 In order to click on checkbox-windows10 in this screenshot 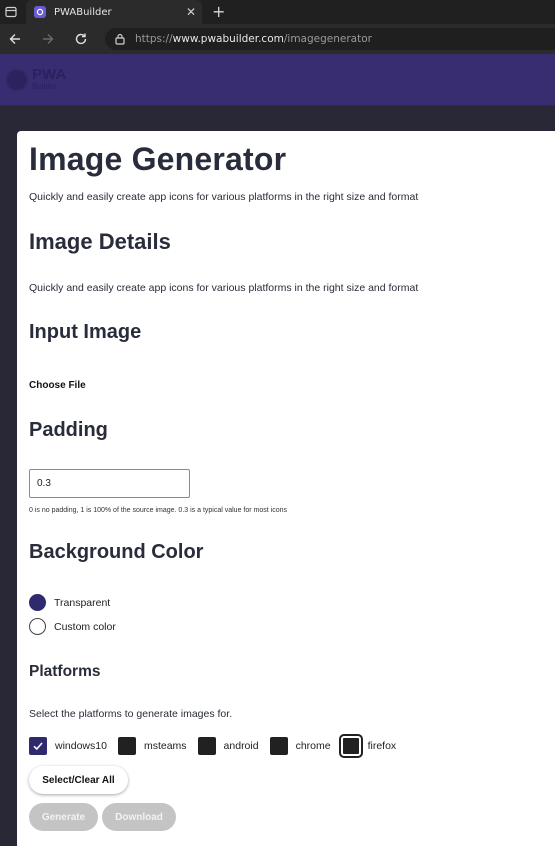, I will do `click(38, 746)`.